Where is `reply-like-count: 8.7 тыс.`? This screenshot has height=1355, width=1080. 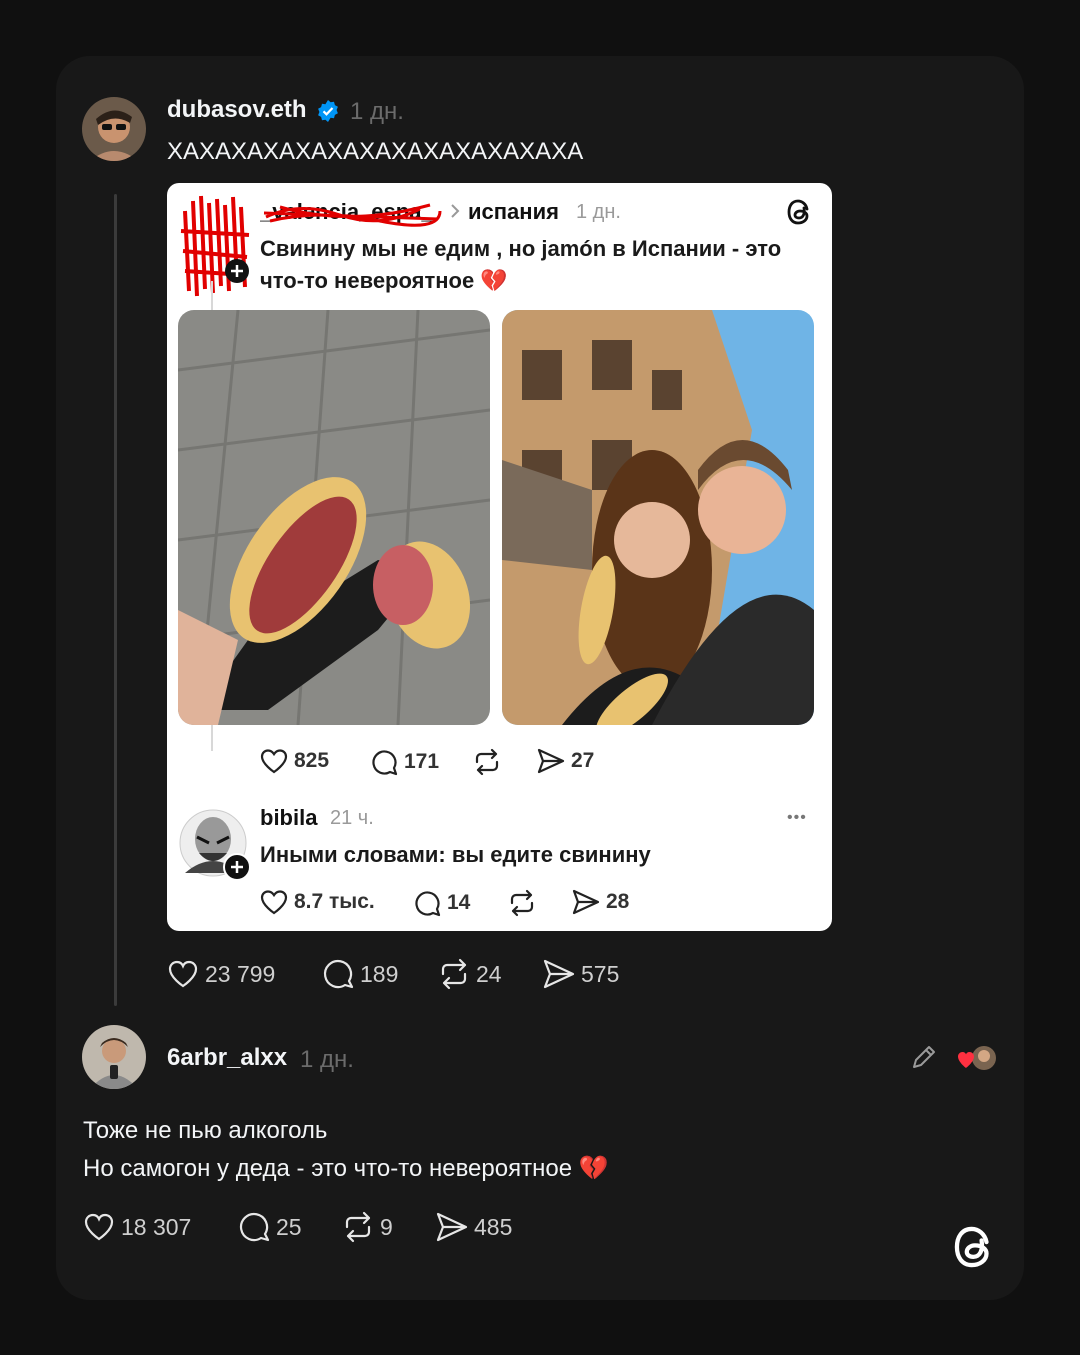 reply-like-count: 8.7 тыс. is located at coordinates (334, 901).